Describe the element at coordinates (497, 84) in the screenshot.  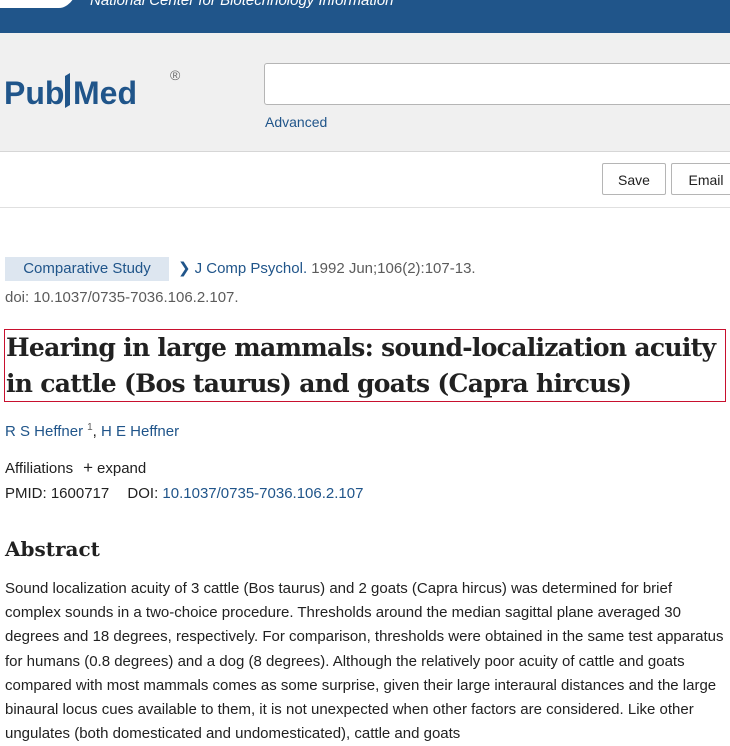
I see `search-input` at that location.